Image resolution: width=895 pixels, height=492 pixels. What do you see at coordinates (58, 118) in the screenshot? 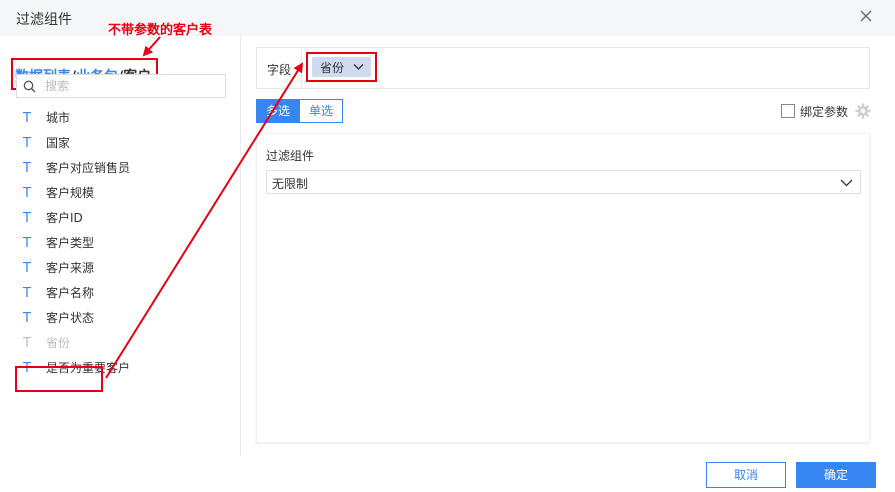
I see `field-label: 城市` at bounding box center [58, 118].